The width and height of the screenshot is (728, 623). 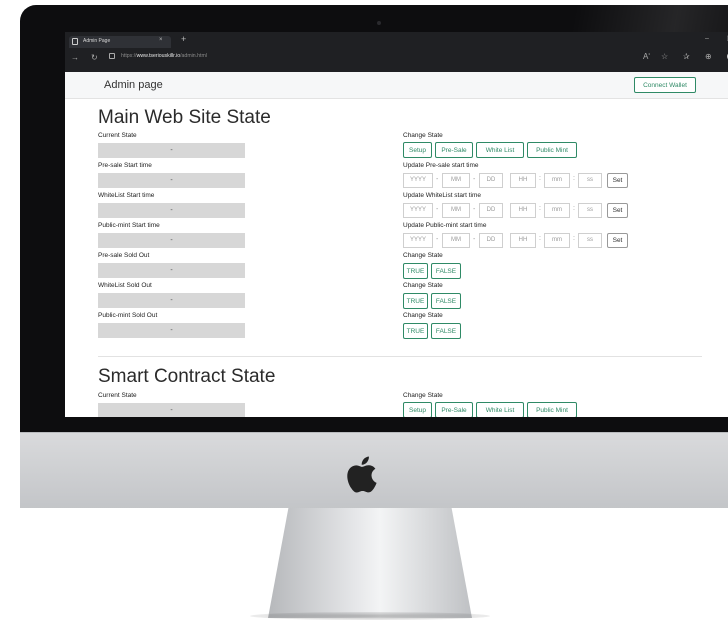 I want to click on set-presale-button: Set, so click(x=617, y=180).